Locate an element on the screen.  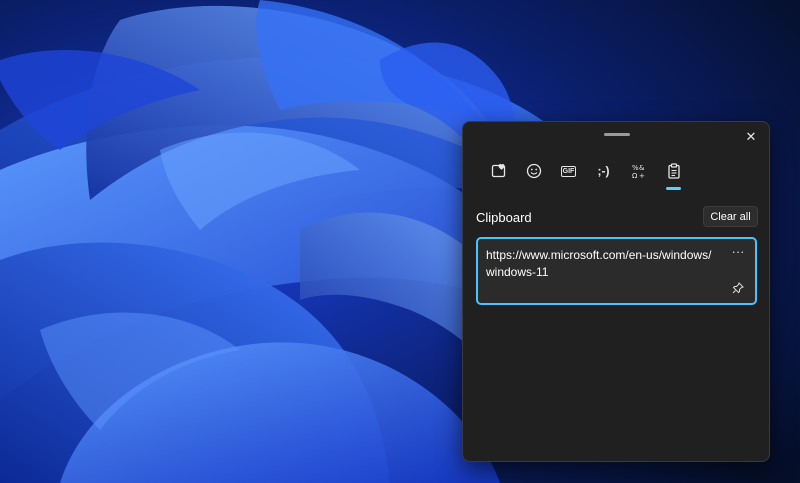
tab-kaomoji: ;-) is located at coordinates (603, 175).